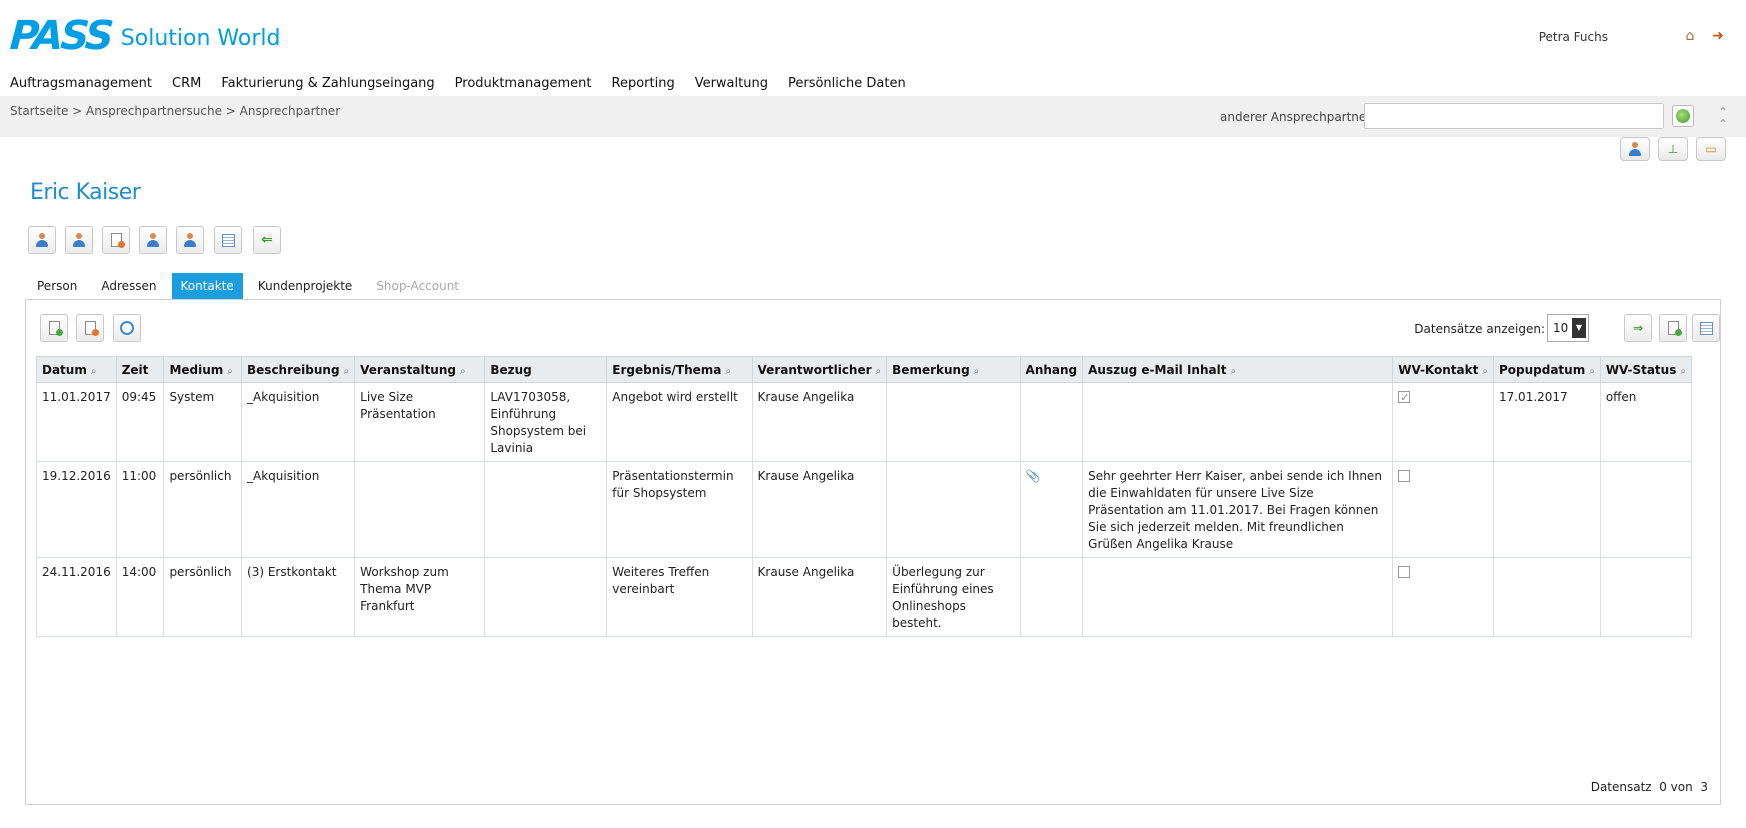 Image resolution: width=1746 pixels, height=828 pixels. I want to click on persons-group-button, so click(153, 240).